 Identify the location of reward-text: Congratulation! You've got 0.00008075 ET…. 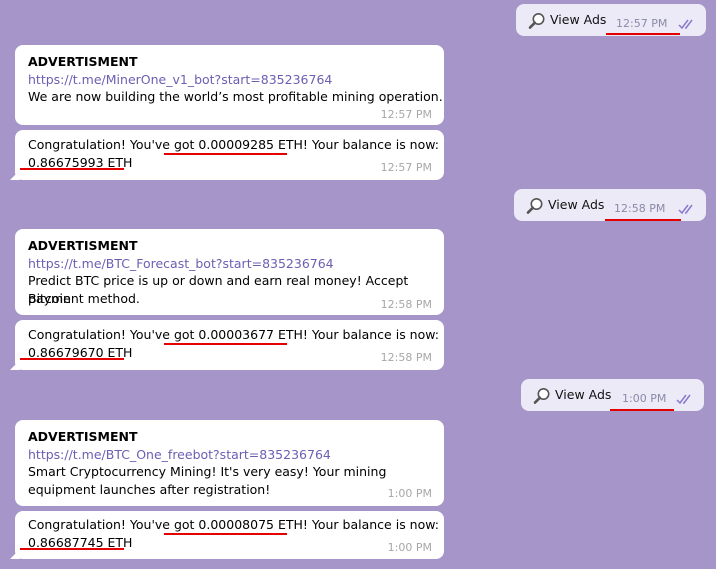
(234, 524).